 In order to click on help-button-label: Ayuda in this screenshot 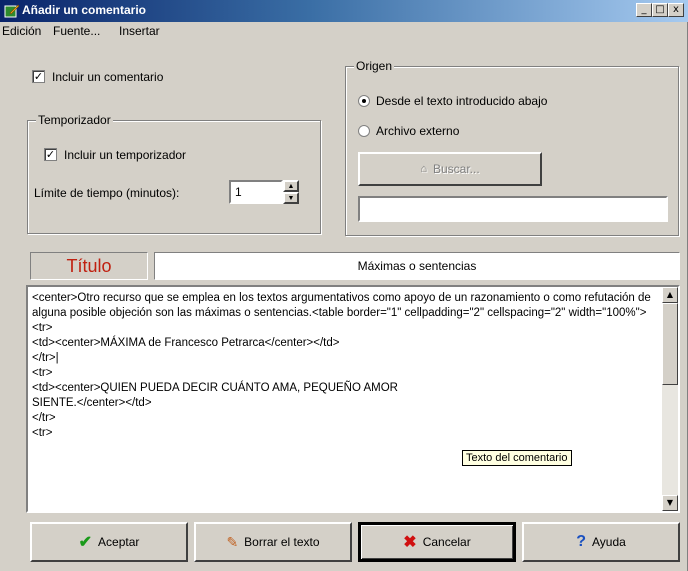, I will do `click(608, 542)`.